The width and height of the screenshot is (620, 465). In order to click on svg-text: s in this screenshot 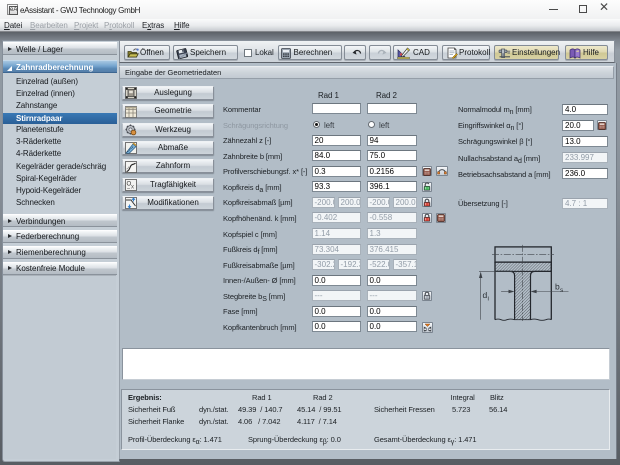, I will do `click(562, 290)`.